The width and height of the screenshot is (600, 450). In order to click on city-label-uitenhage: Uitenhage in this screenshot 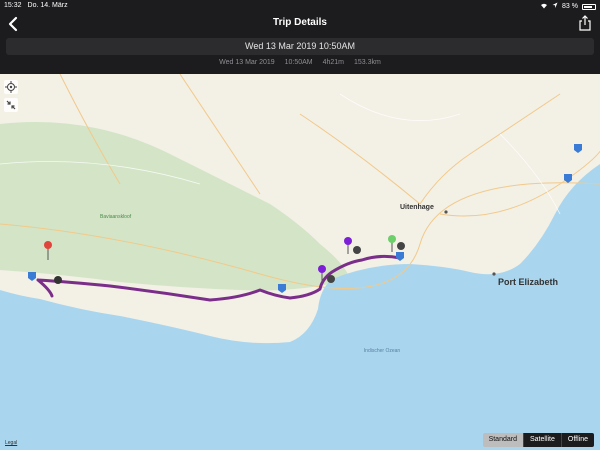, I will do `click(417, 207)`.